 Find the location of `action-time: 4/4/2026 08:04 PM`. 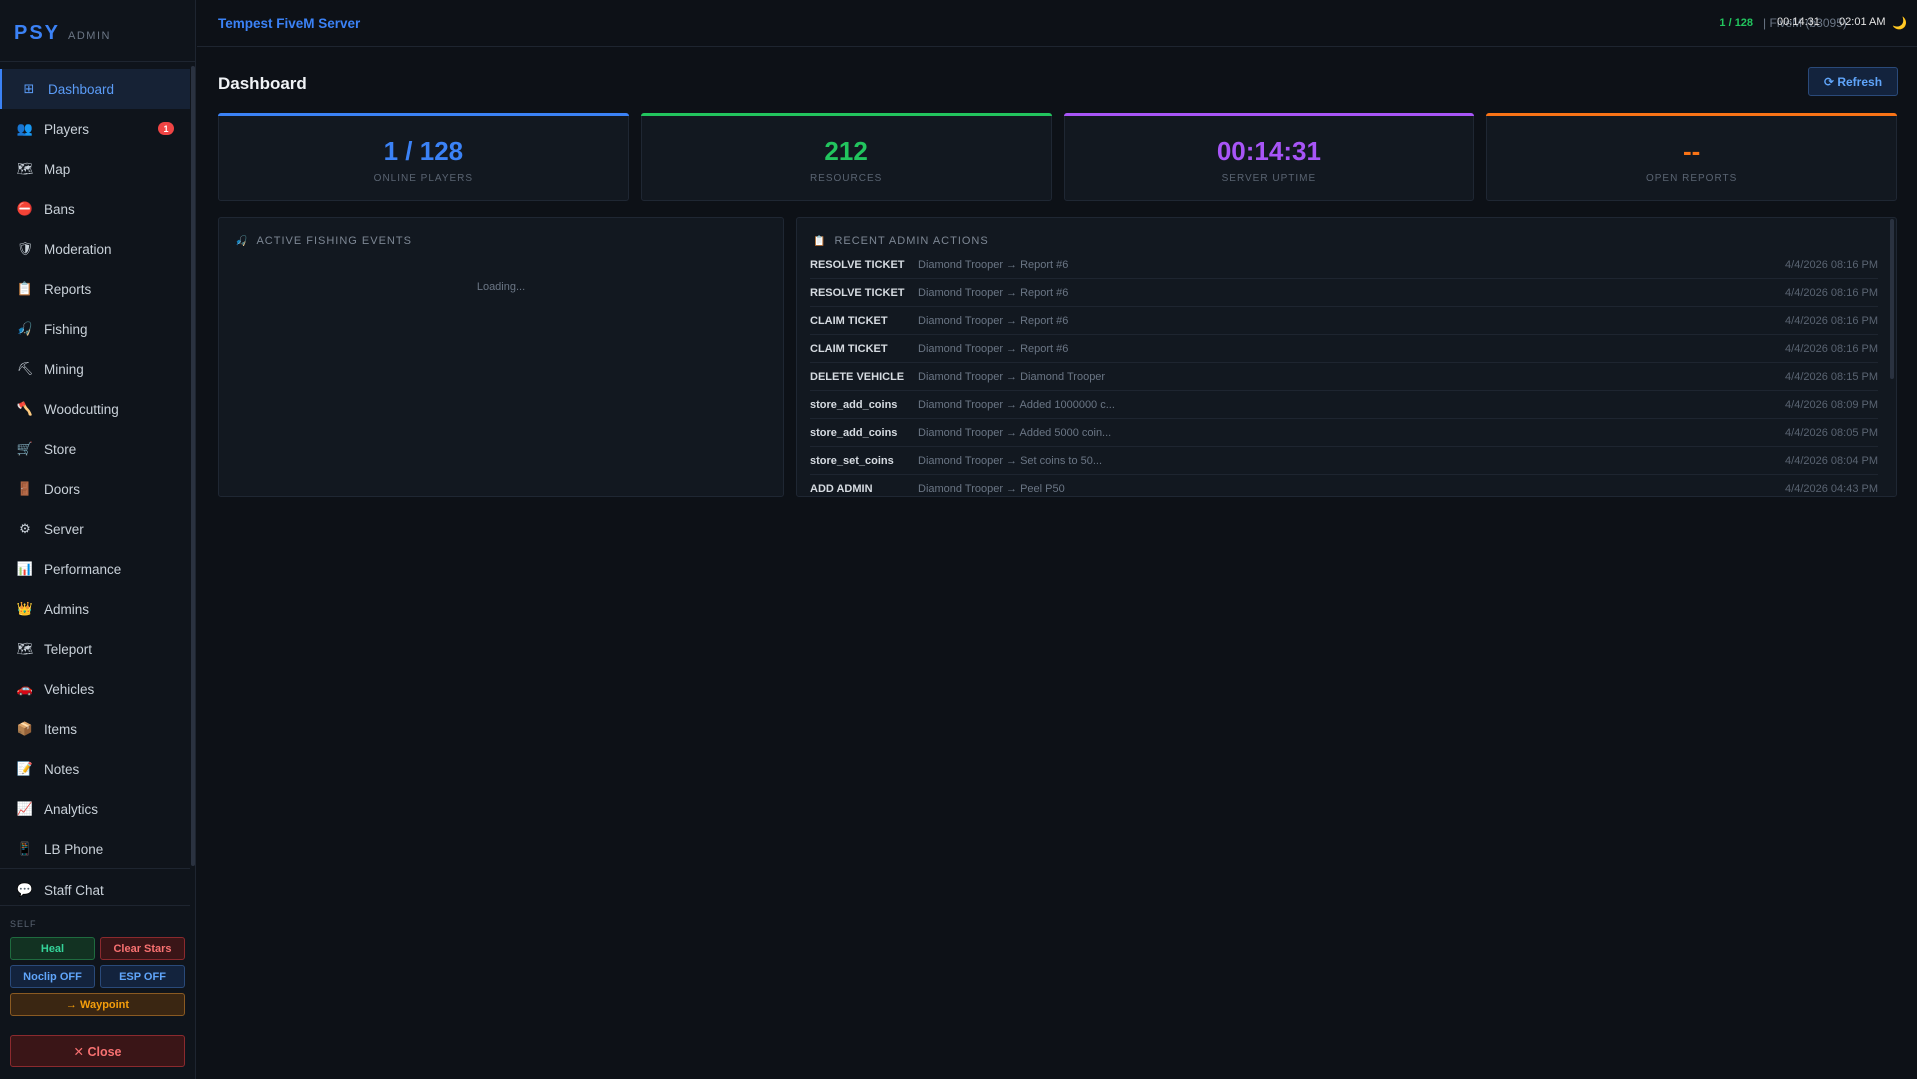

action-time: 4/4/2026 08:04 PM is located at coordinates (1831, 460).